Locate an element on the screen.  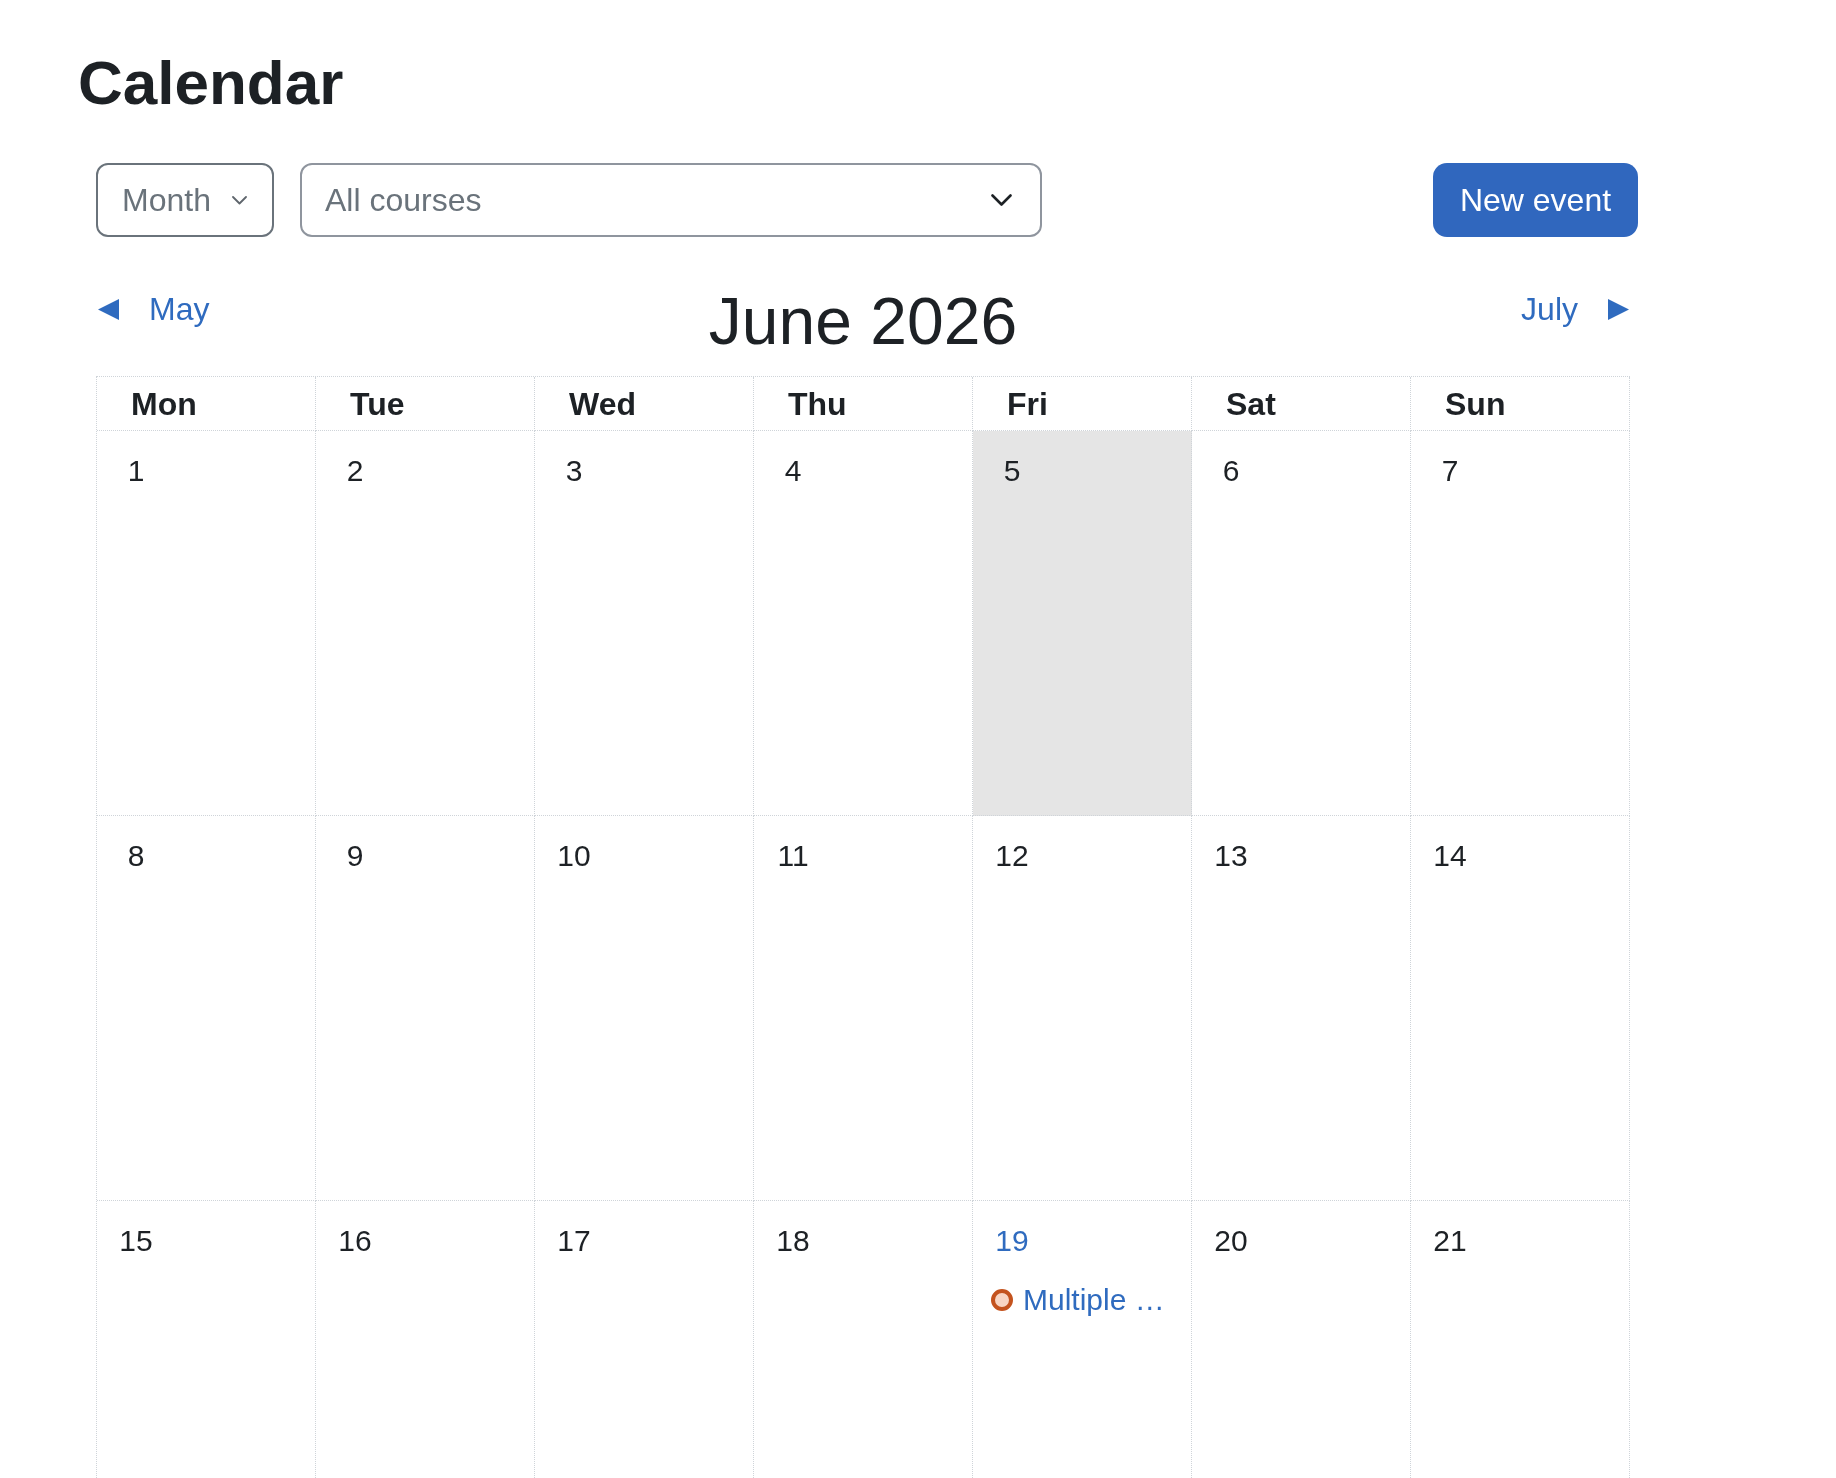
day-cell: 5 is located at coordinates (1082, 623).